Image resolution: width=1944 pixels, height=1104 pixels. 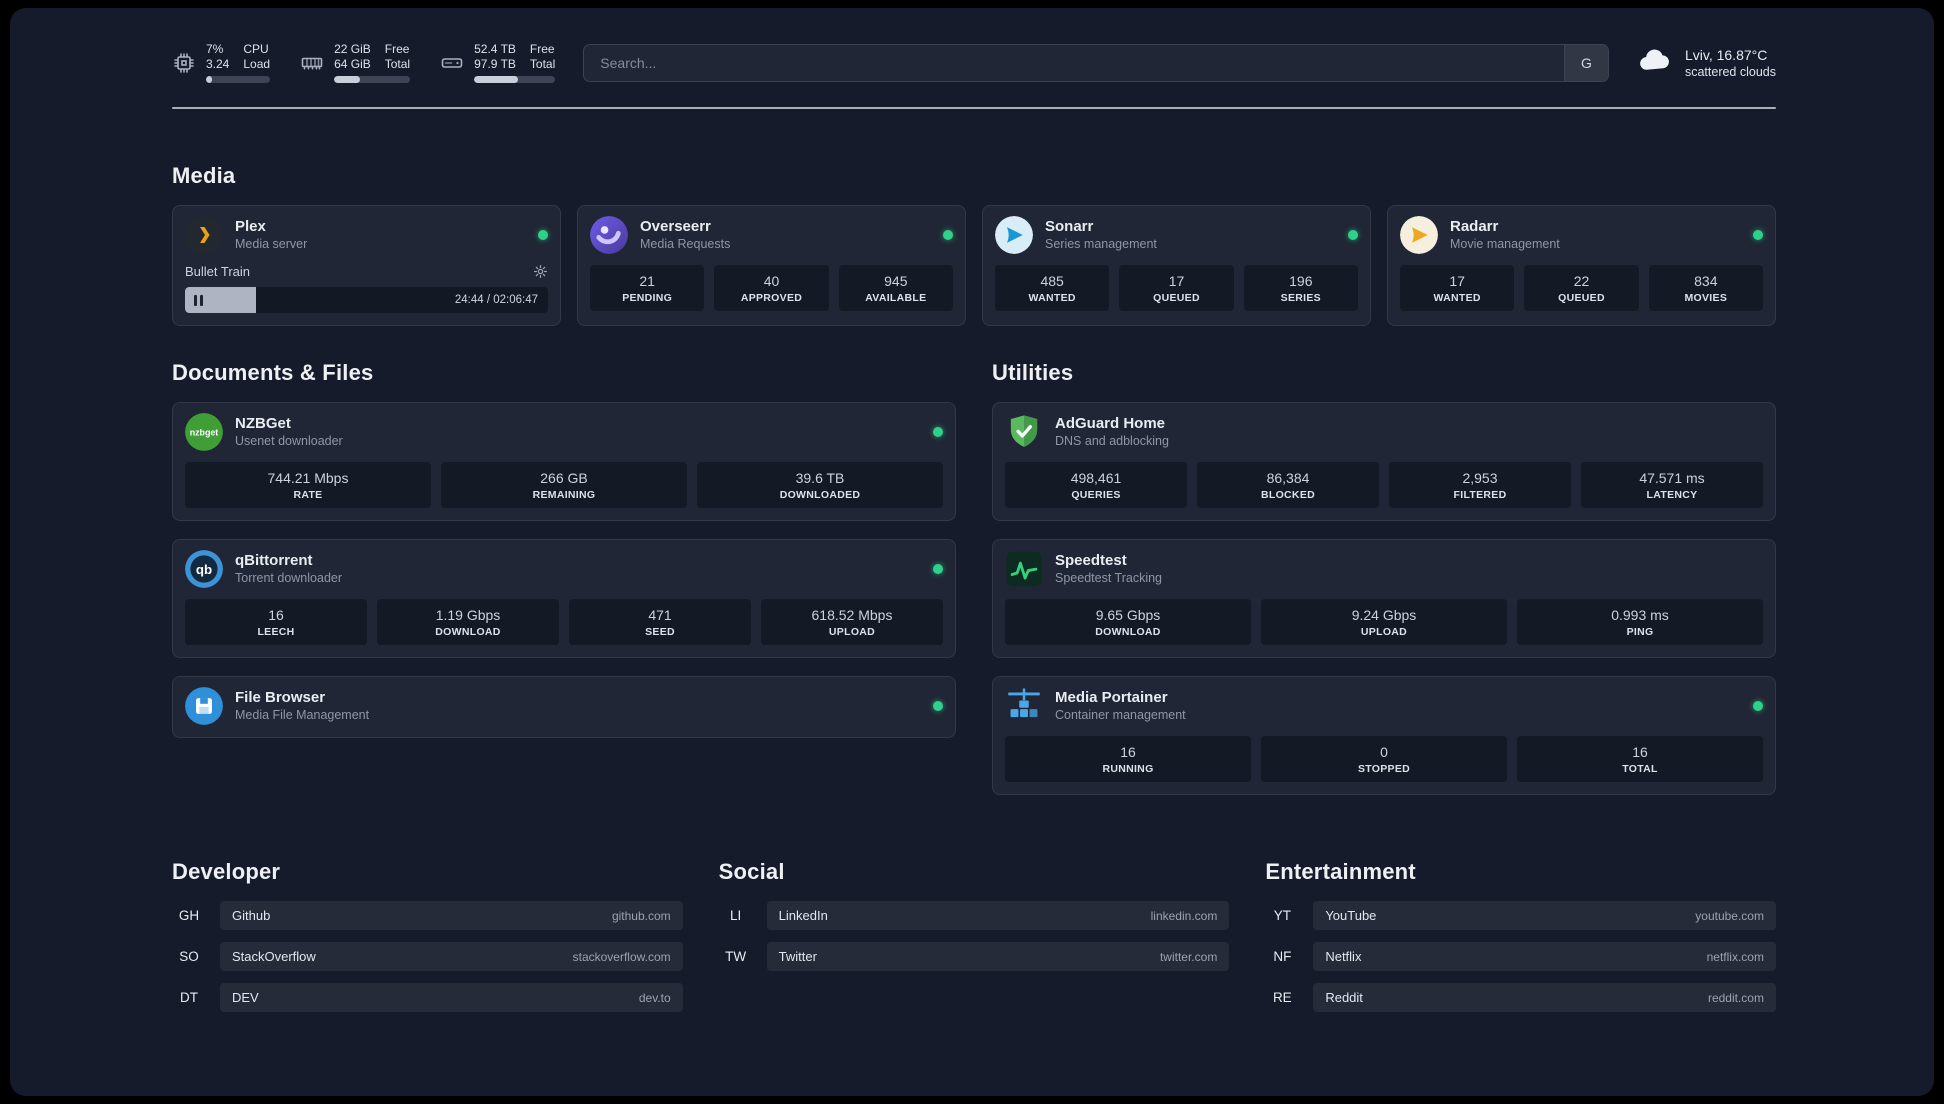 I want to click on service-titles: NZBGet Usenet downloader, so click(x=289, y=432).